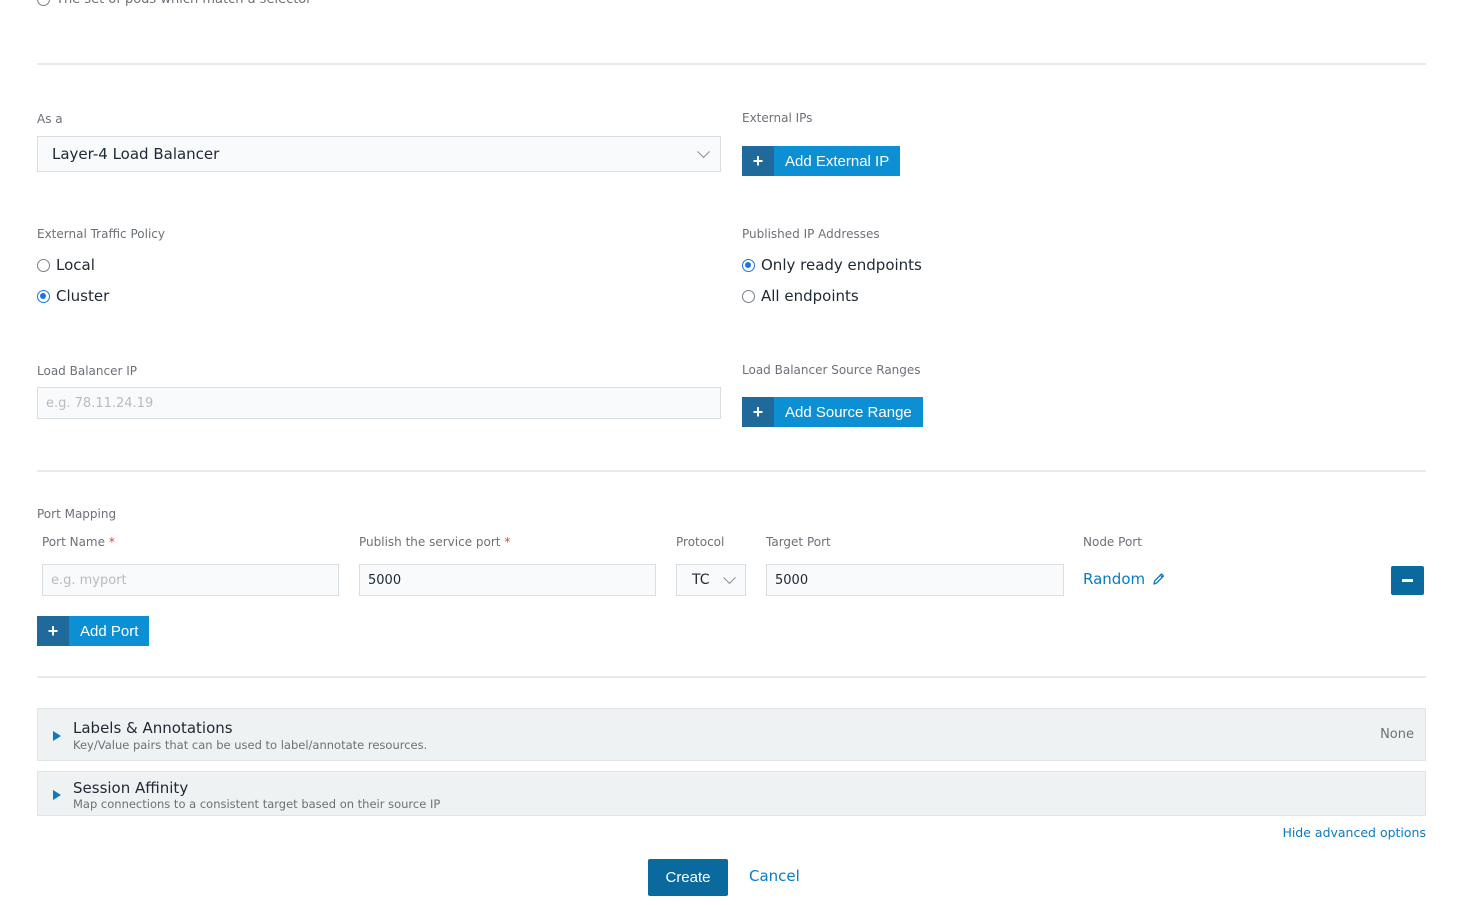 The height and width of the screenshot is (905, 1457). What do you see at coordinates (1112, 542) in the screenshot?
I see `node-port-header: Node Port` at bounding box center [1112, 542].